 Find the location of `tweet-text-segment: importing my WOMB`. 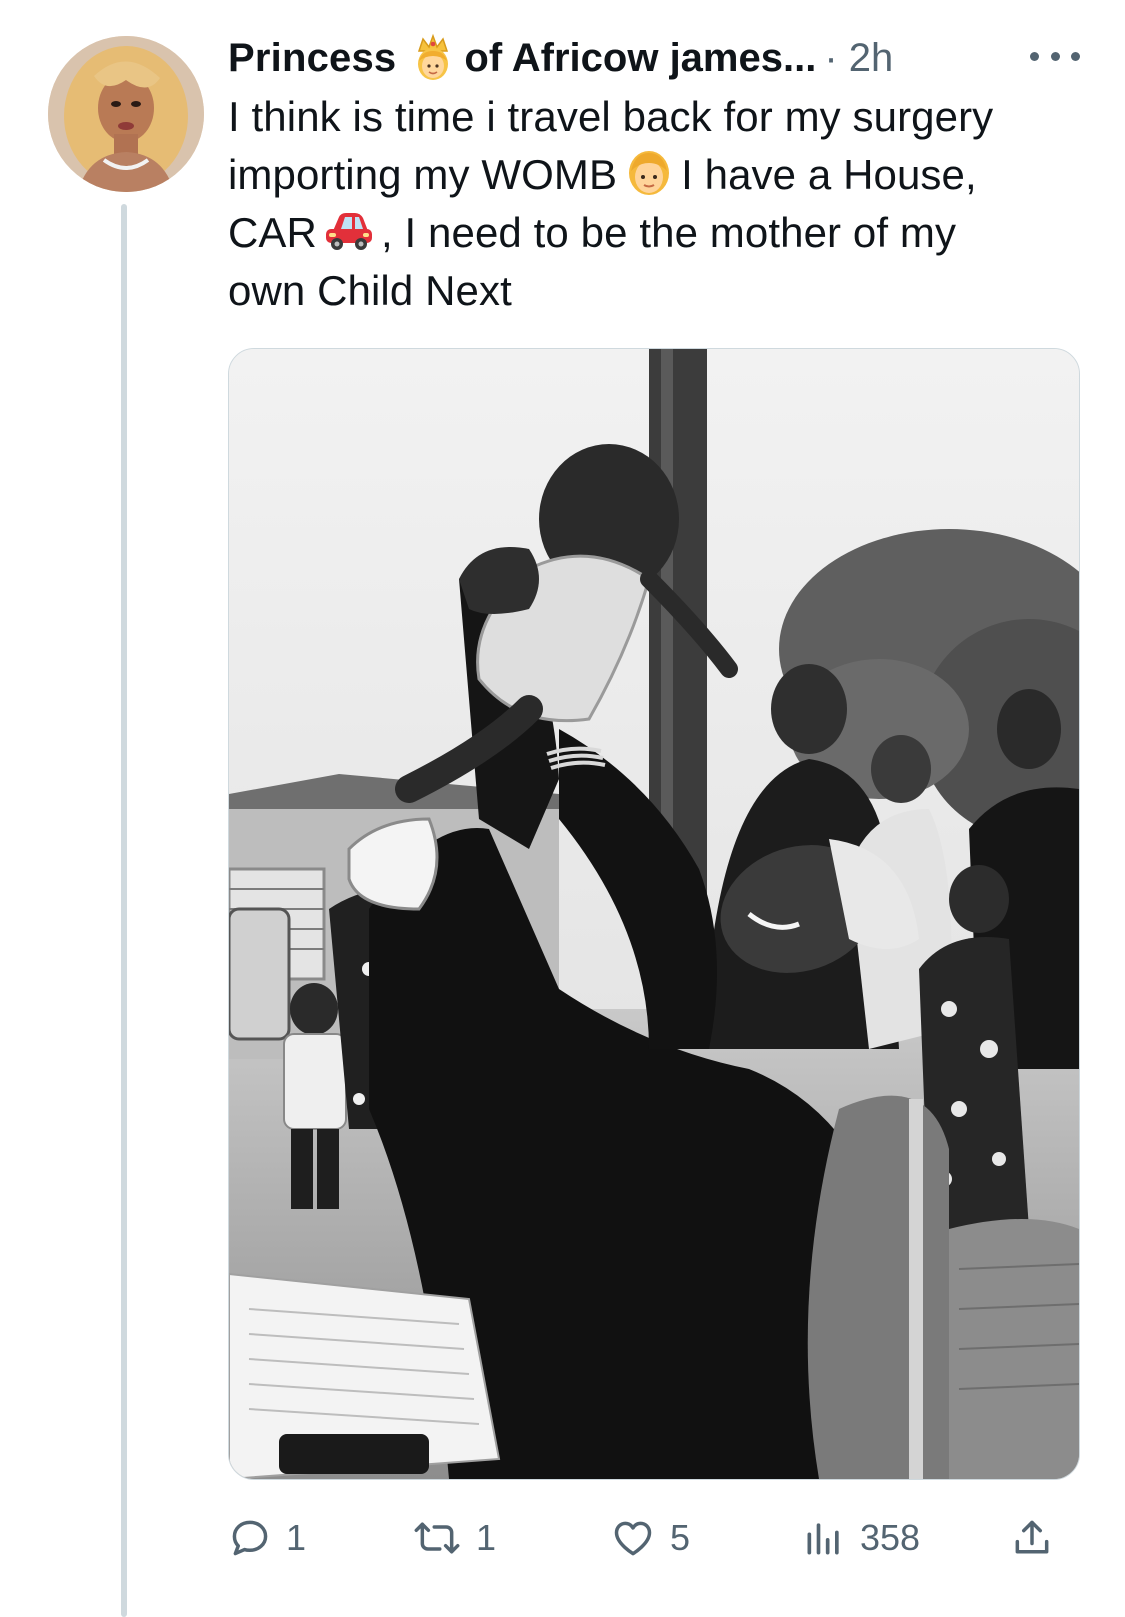

tweet-text-segment: importing my WOMB is located at coordinates (423, 174).